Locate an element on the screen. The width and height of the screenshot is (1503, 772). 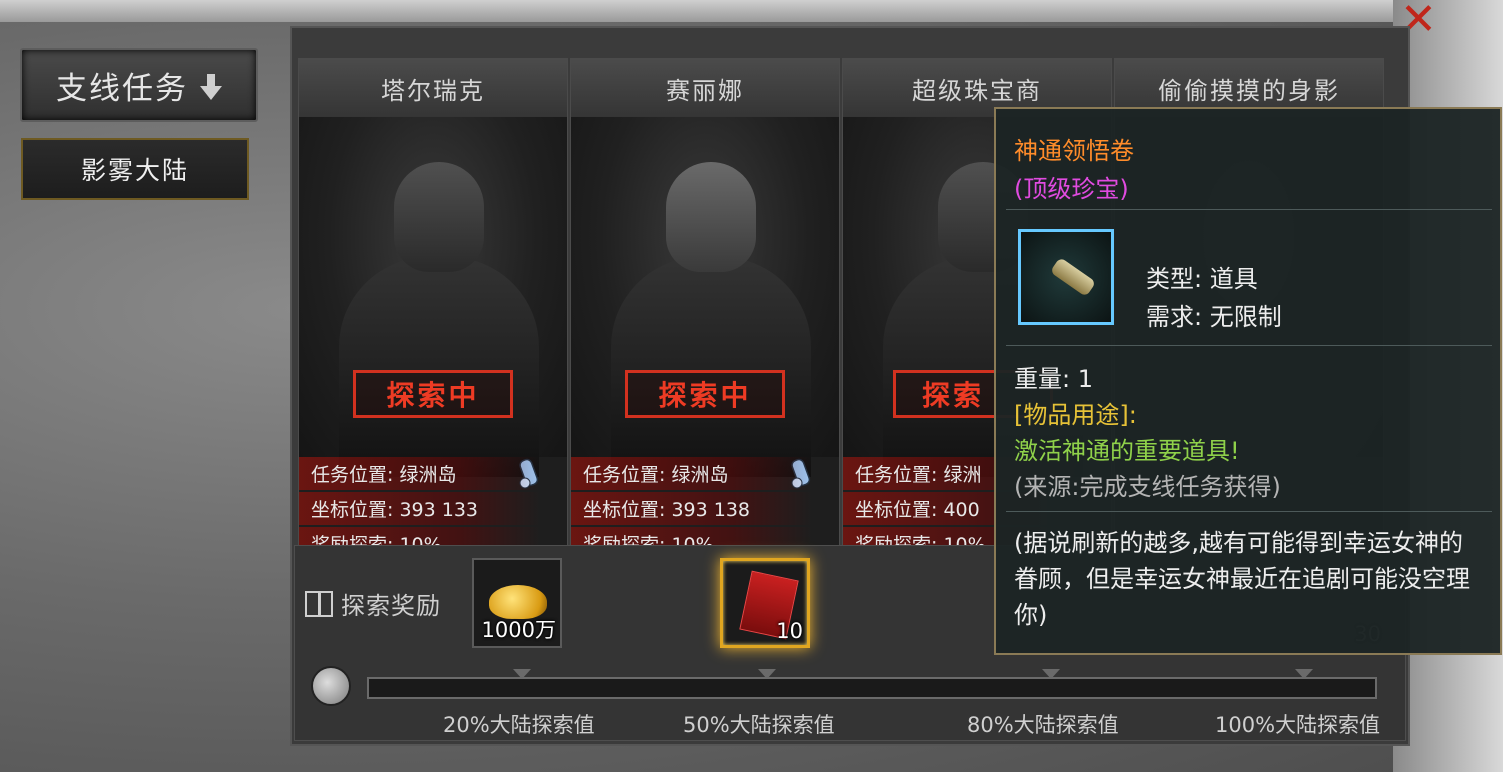
sidebar-item-region: 影雾大陆 is located at coordinates (135, 169).